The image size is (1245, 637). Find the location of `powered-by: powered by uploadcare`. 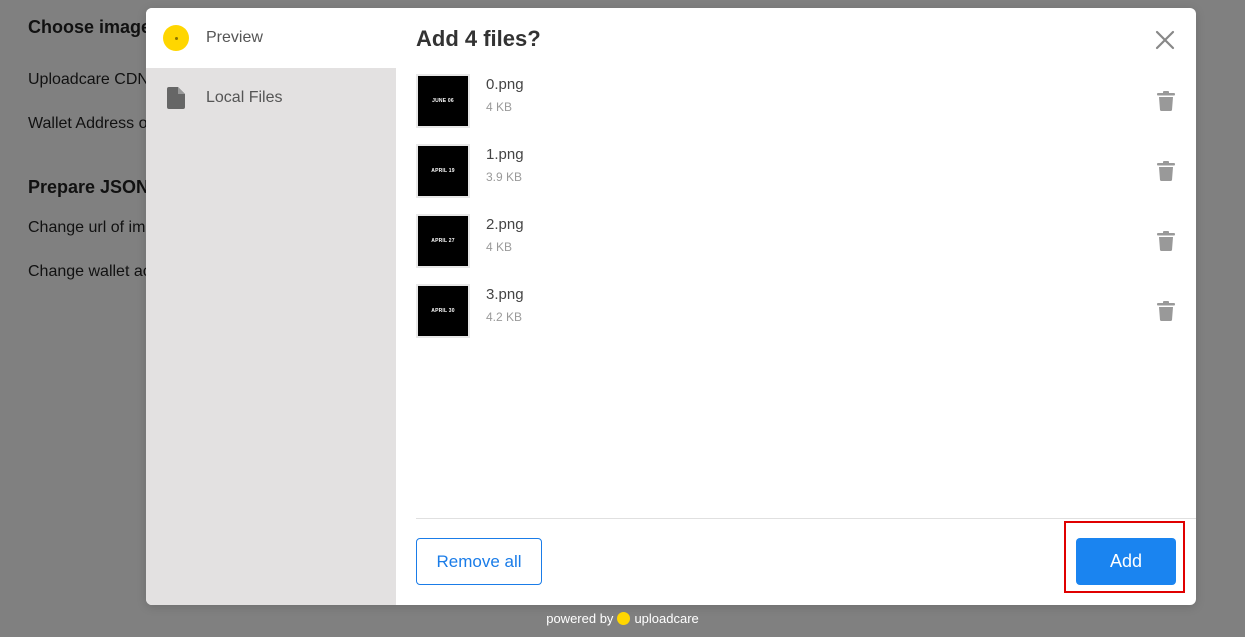

powered-by: powered by uploadcare is located at coordinates (622, 618).